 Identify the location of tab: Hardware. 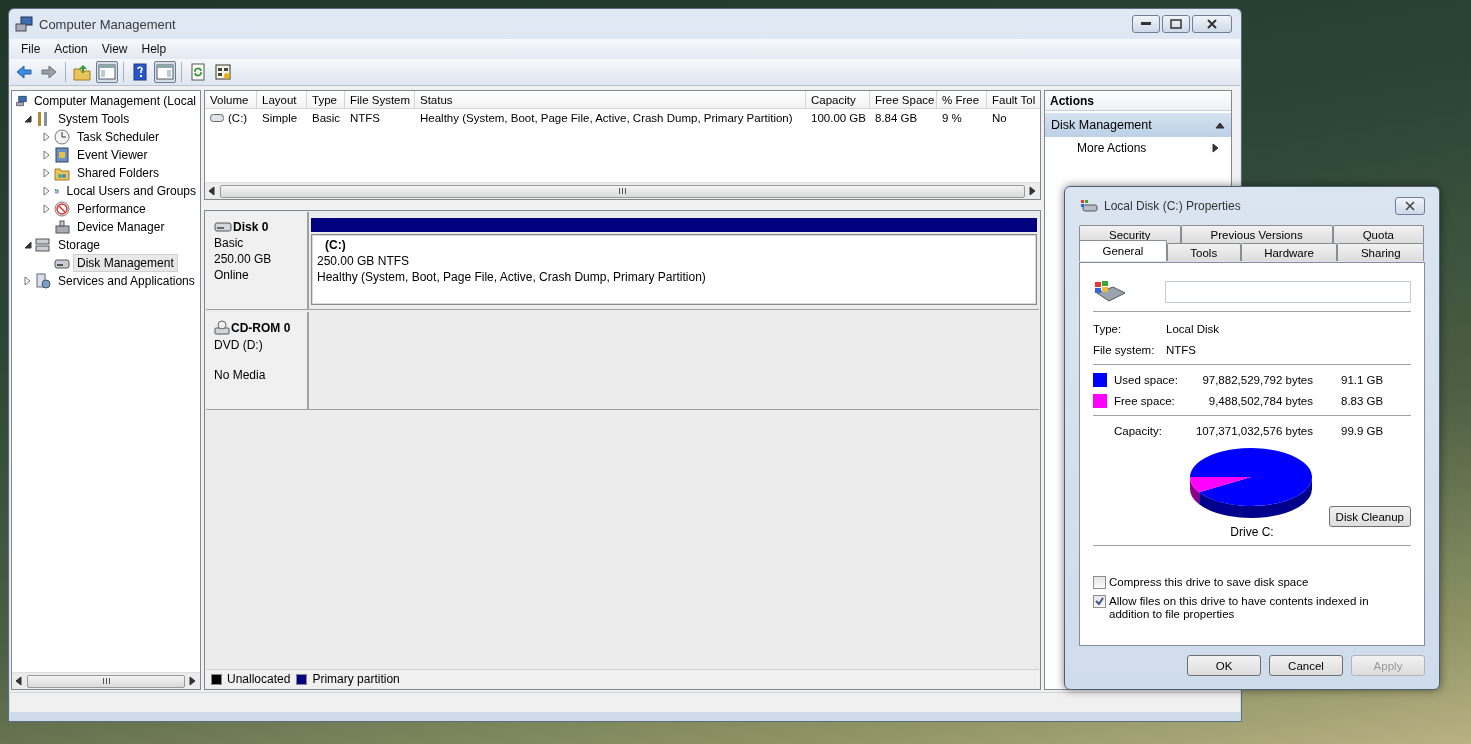
(1289, 252).